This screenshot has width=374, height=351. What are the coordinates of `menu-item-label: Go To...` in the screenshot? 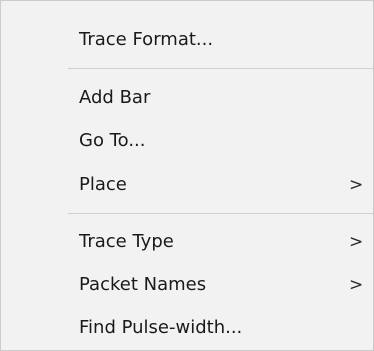 It's located at (112, 140).